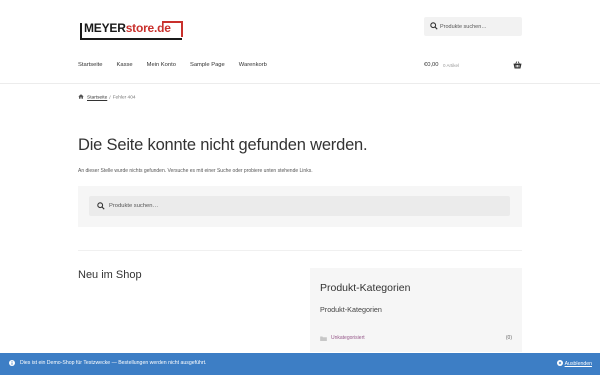  Describe the element at coordinates (306, 206) in the screenshot. I see `content-search-input` at that location.